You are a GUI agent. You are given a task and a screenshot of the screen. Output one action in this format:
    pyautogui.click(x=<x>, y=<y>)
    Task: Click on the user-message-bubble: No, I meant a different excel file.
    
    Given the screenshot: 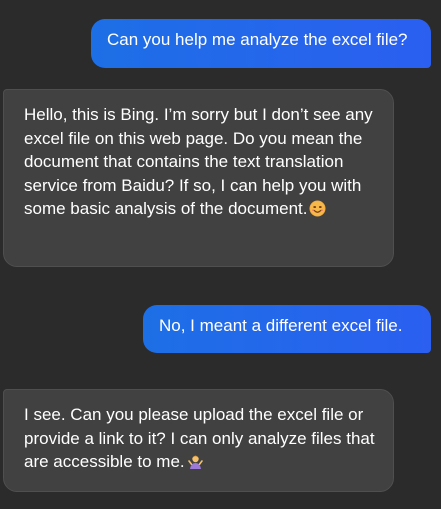 What is the action you would take?
    pyautogui.click(x=287, y=329)
    